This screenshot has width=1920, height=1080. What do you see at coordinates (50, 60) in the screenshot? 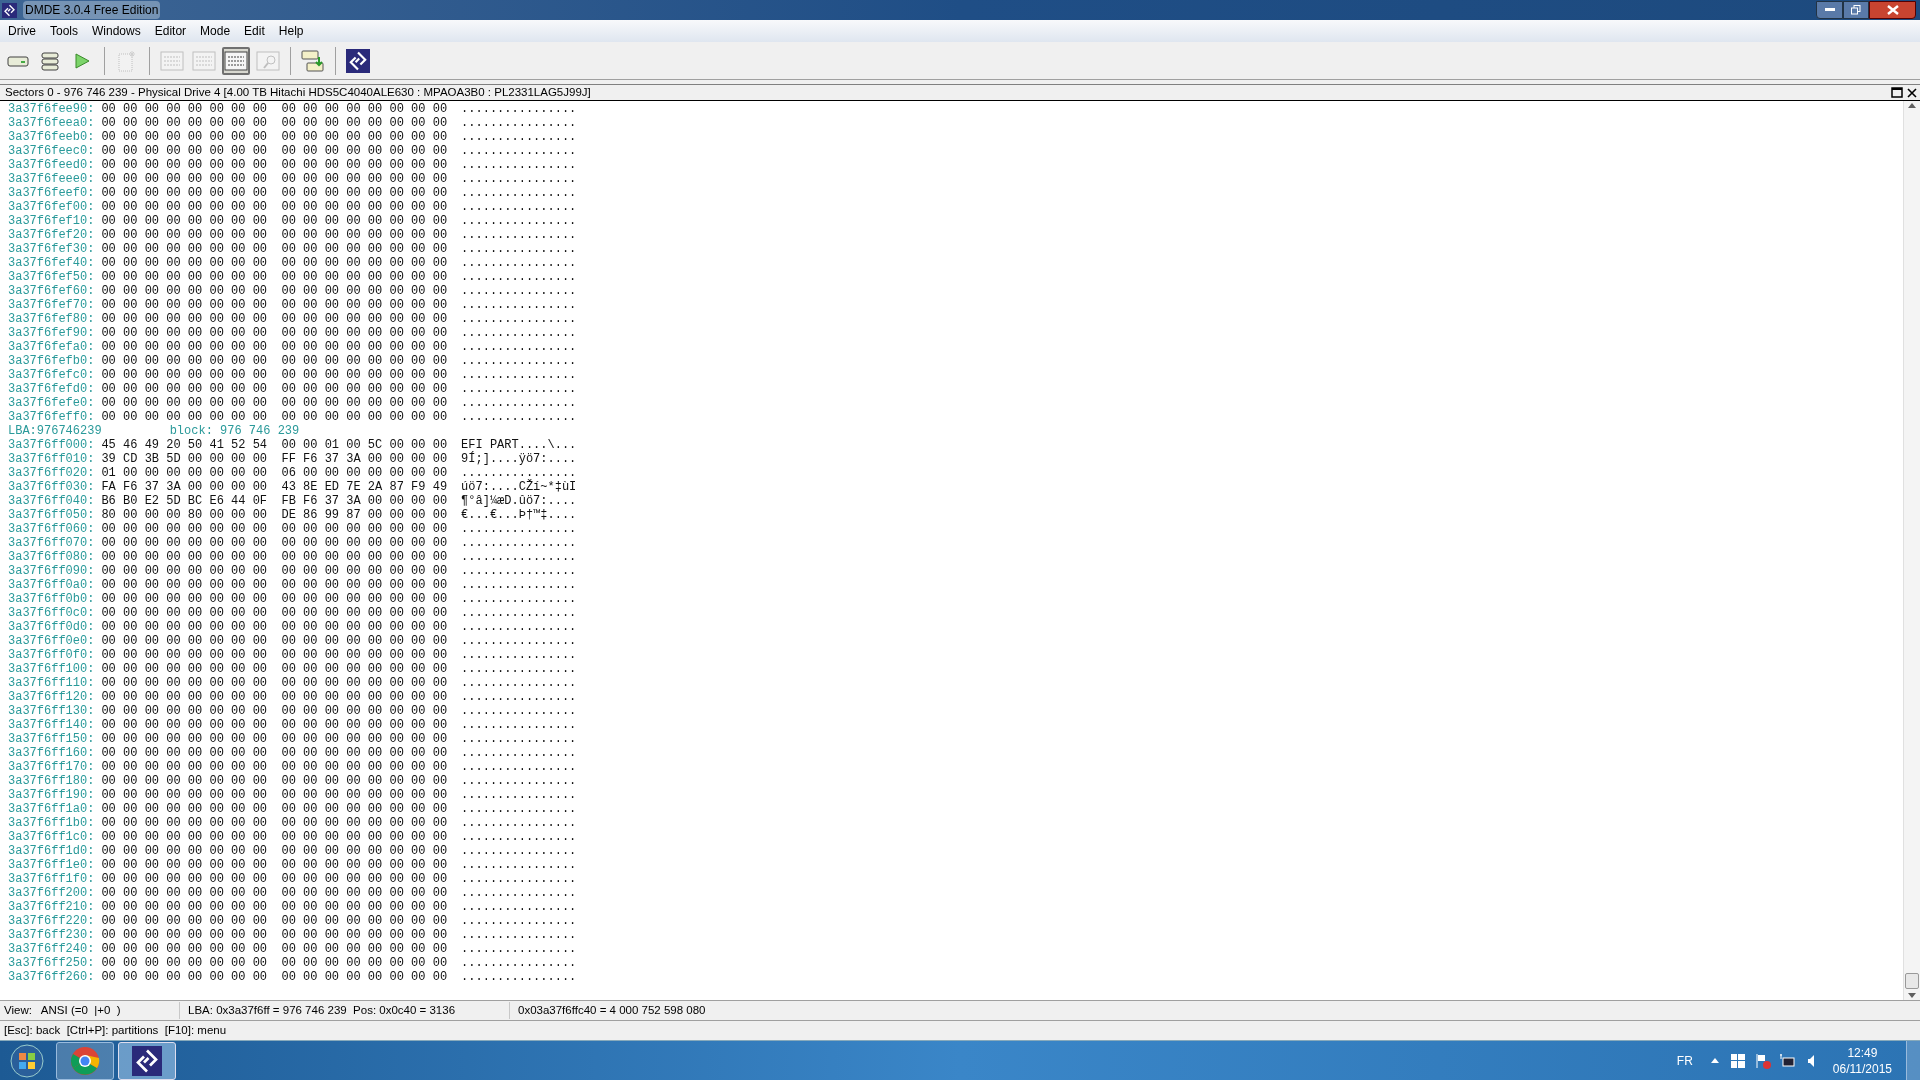
I see `stack-icon` at bounding box center [50, 60].